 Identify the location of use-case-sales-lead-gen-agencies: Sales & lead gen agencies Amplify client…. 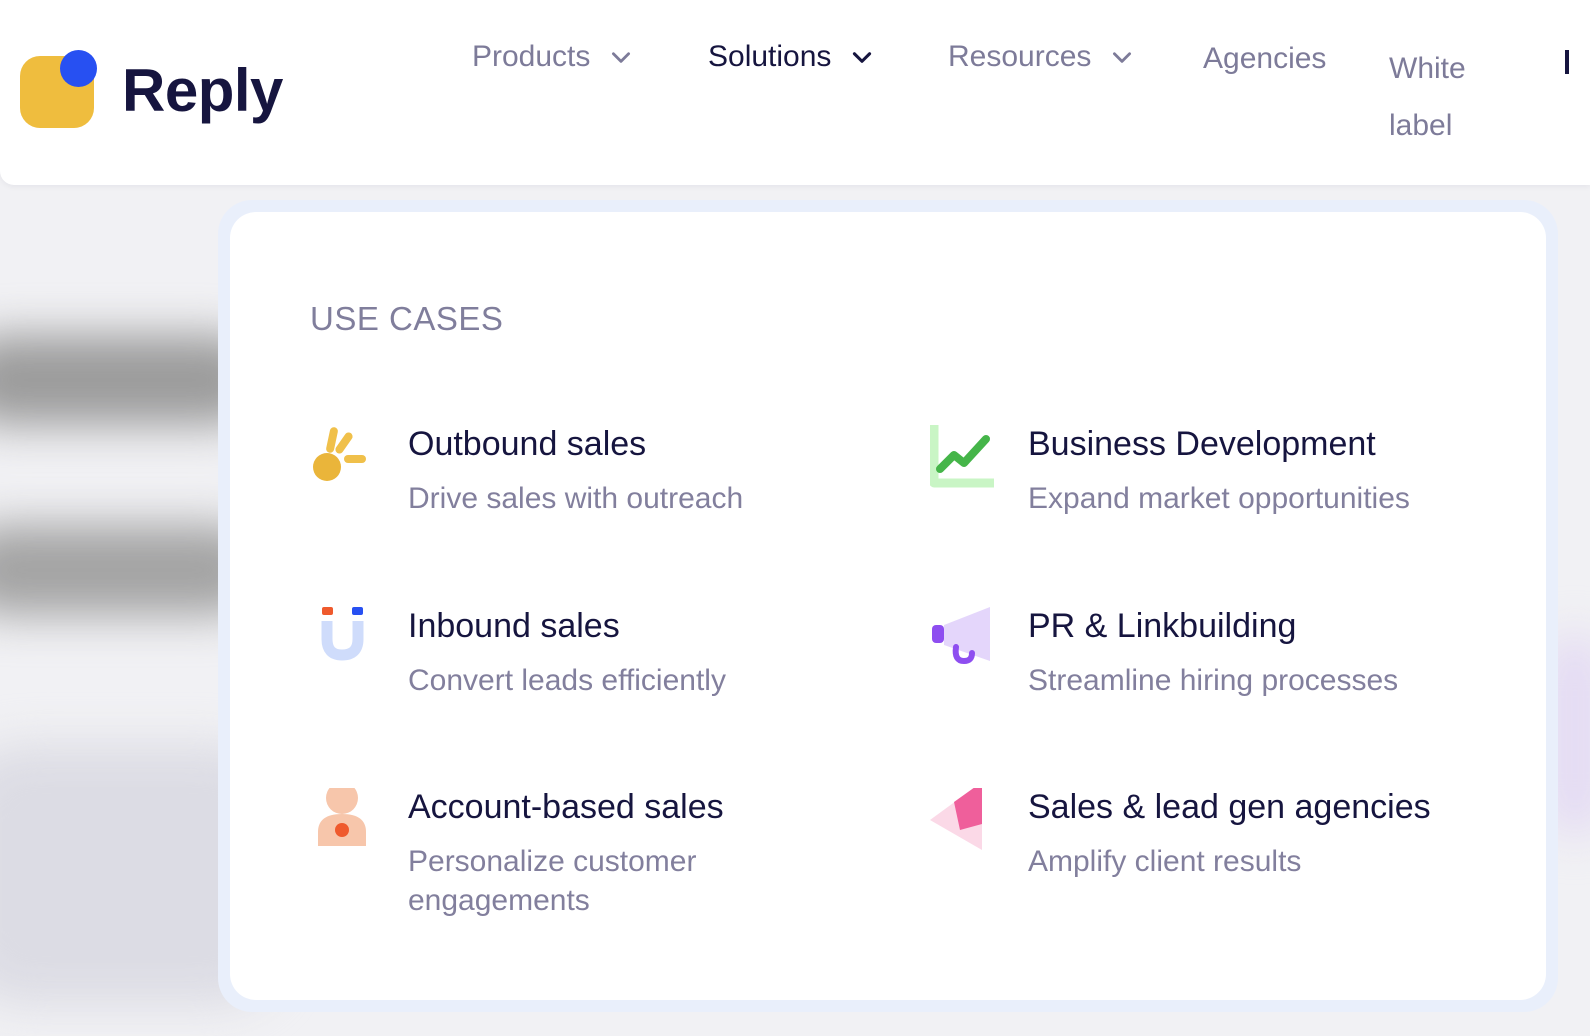
(1210, 840).